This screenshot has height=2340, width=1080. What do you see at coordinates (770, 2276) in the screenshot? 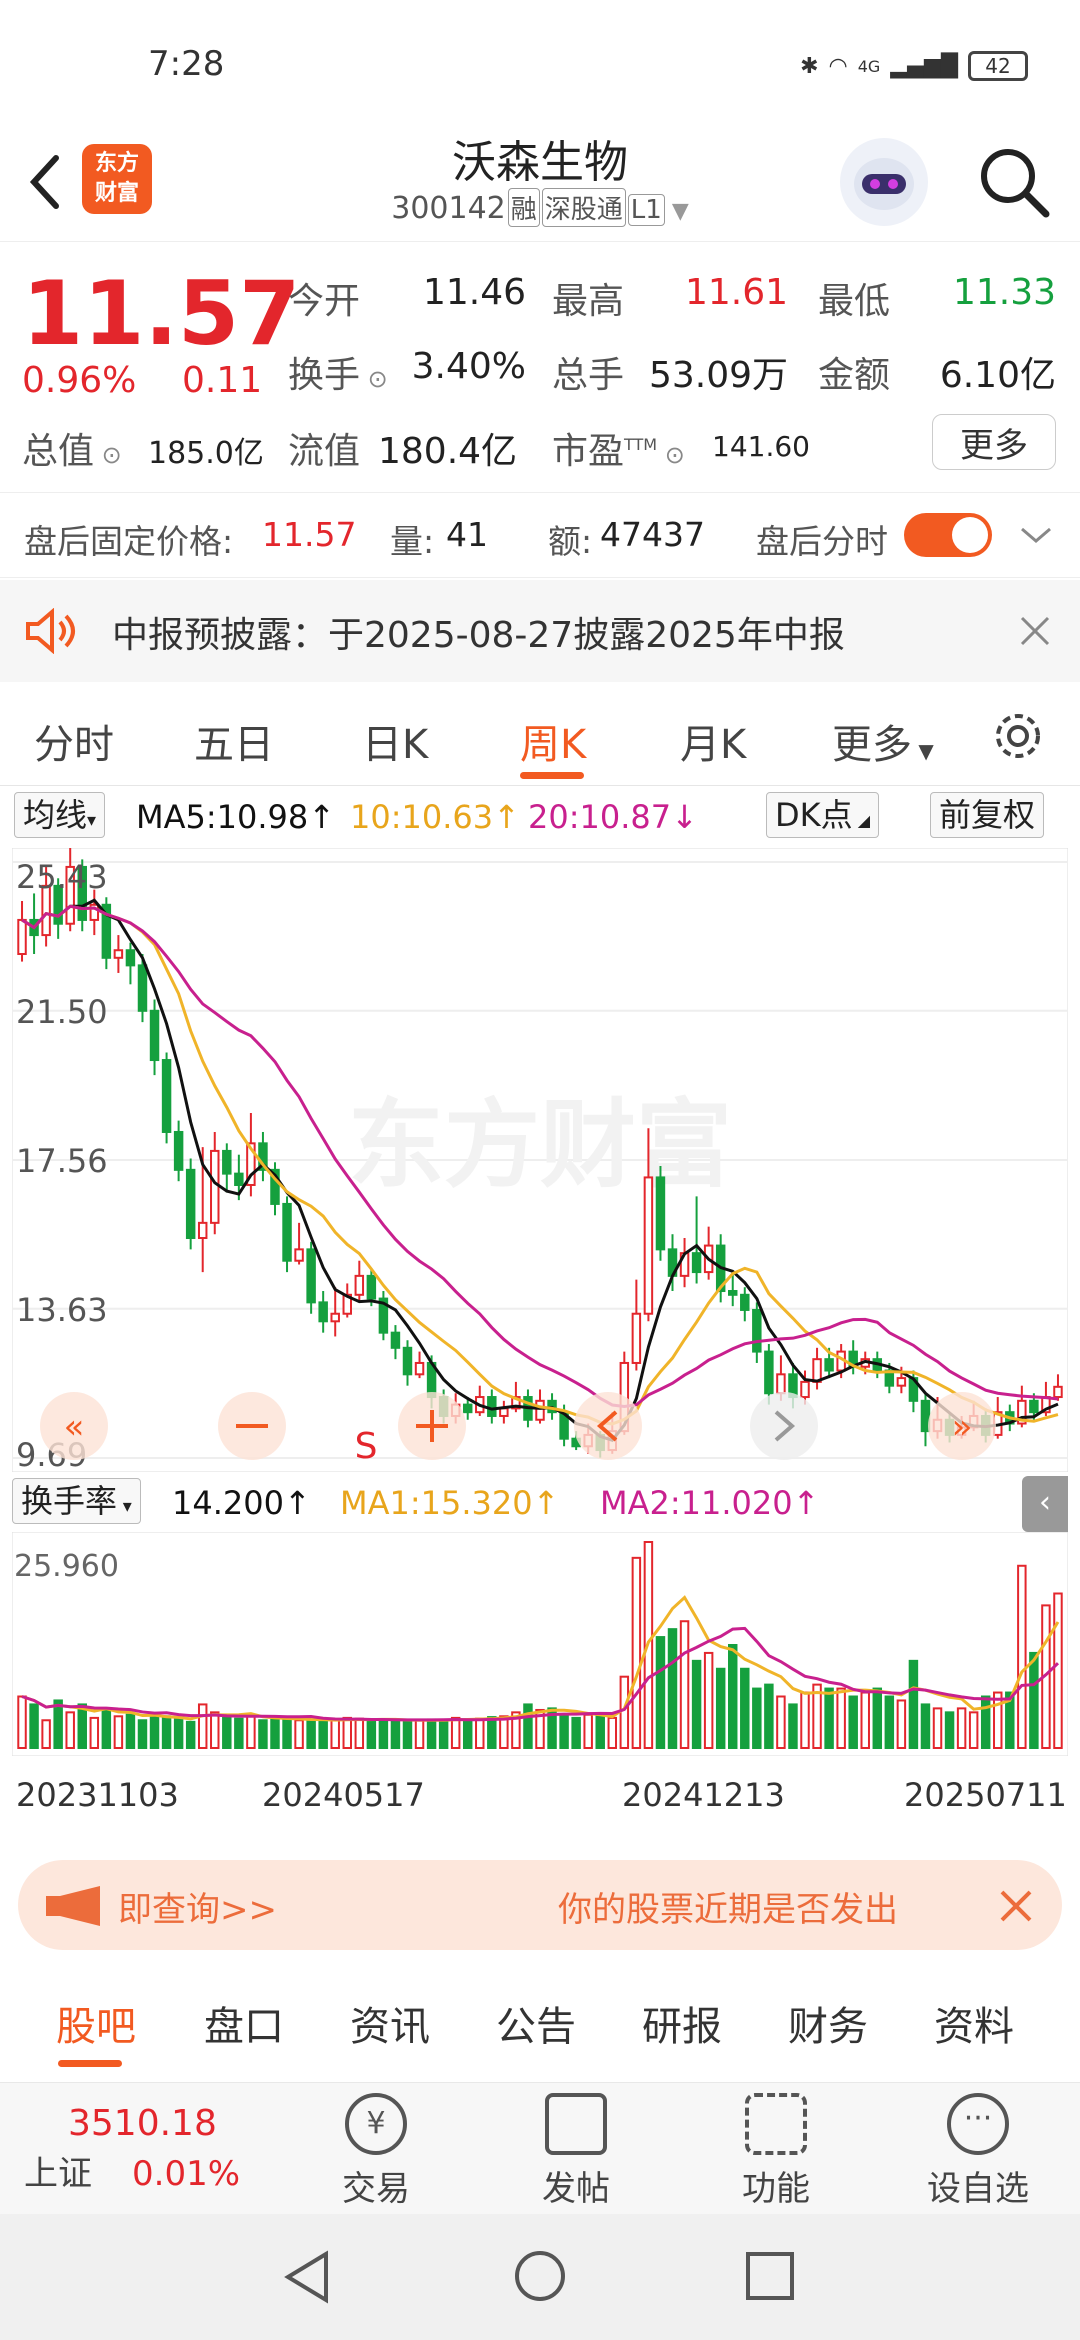
I see `nav-recents-icon` at bounding box center [770, 2276].